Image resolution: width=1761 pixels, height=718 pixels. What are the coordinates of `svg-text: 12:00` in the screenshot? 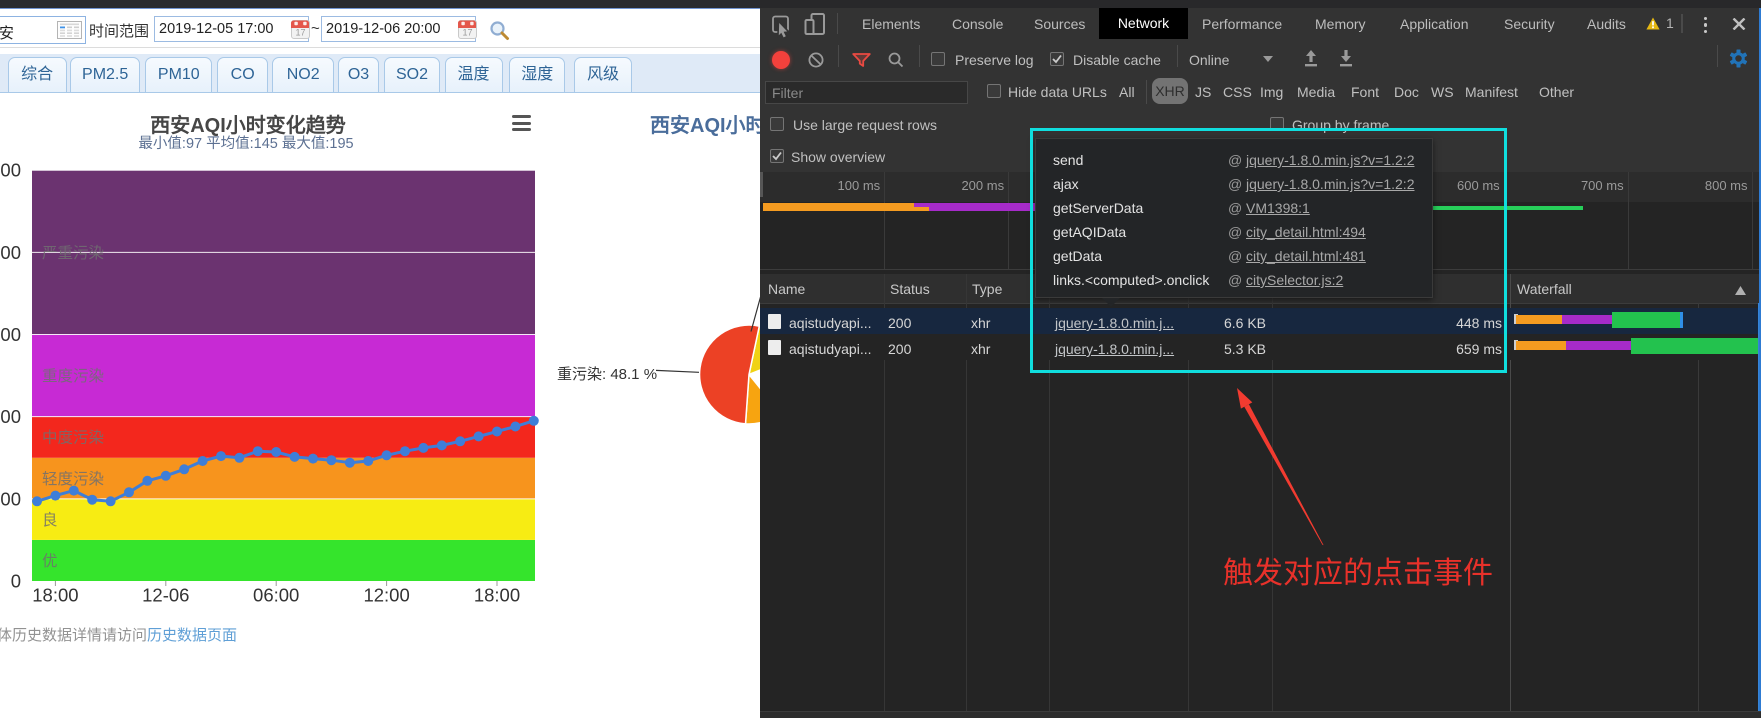 It's located at (386, 595).